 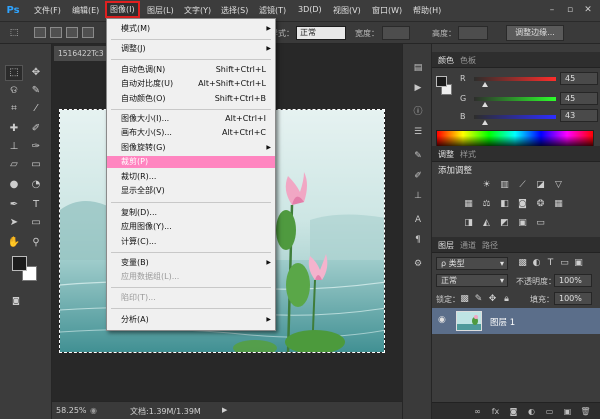 What do you see at coordinates (486, 204) in the screenshot?
I see `color-balance-icon: ⚖` at bounding box center [486, 204].